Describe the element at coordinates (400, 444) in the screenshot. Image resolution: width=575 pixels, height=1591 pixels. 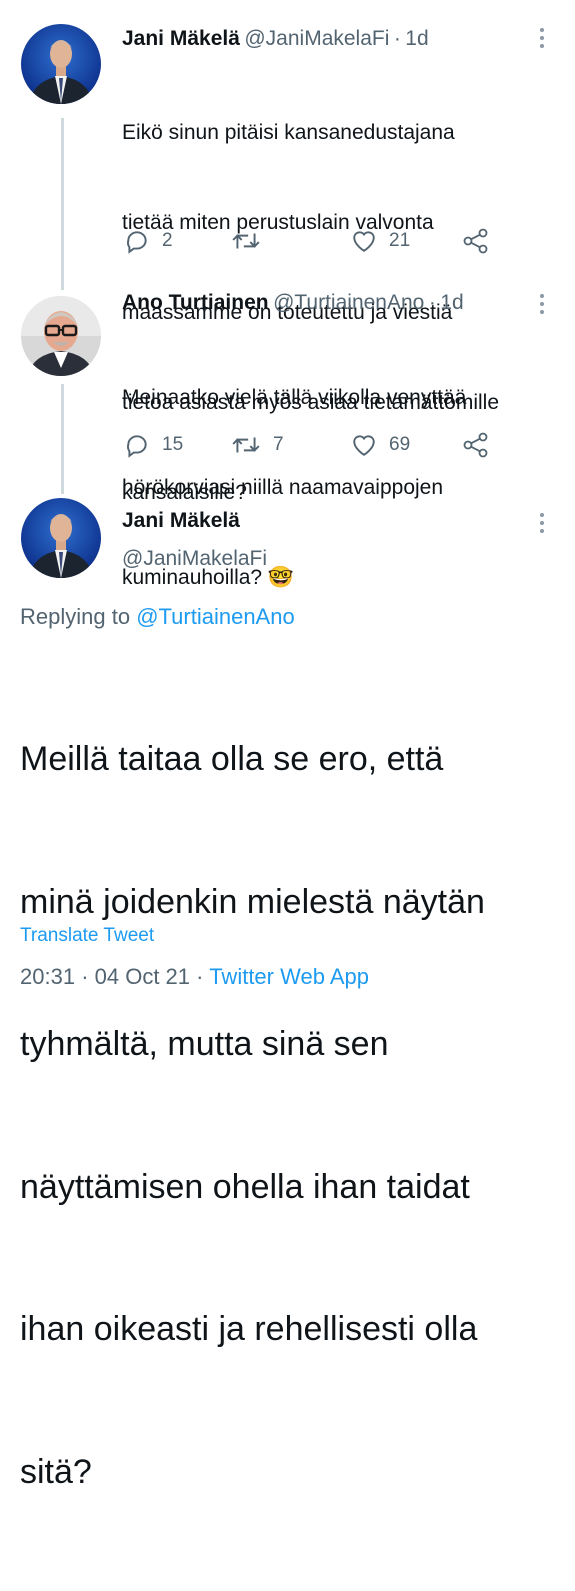
I see `like-count: 69` at that location.